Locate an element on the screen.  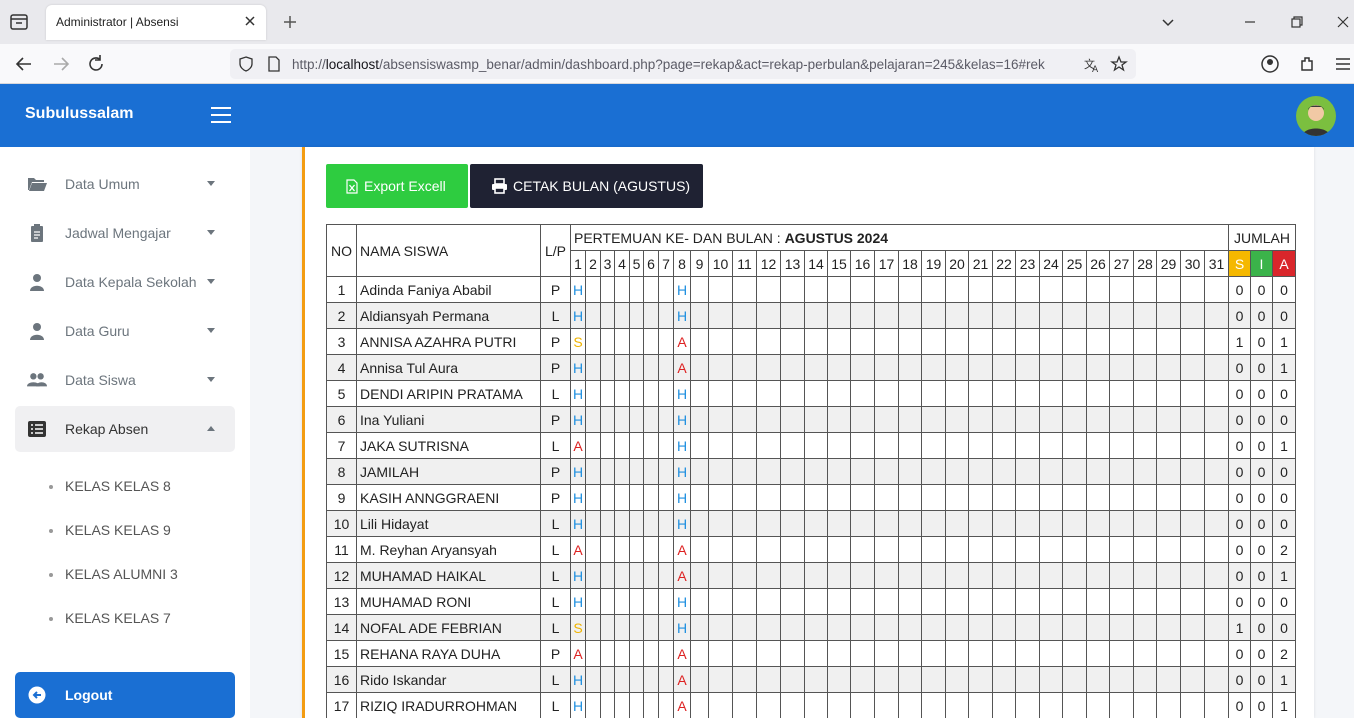
close-window-icon is located at coordinates (1343, 22).